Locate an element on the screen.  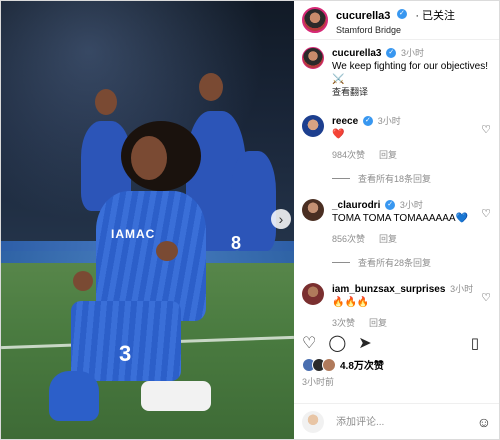
liker-avatar is located at coordinates (329, 364).